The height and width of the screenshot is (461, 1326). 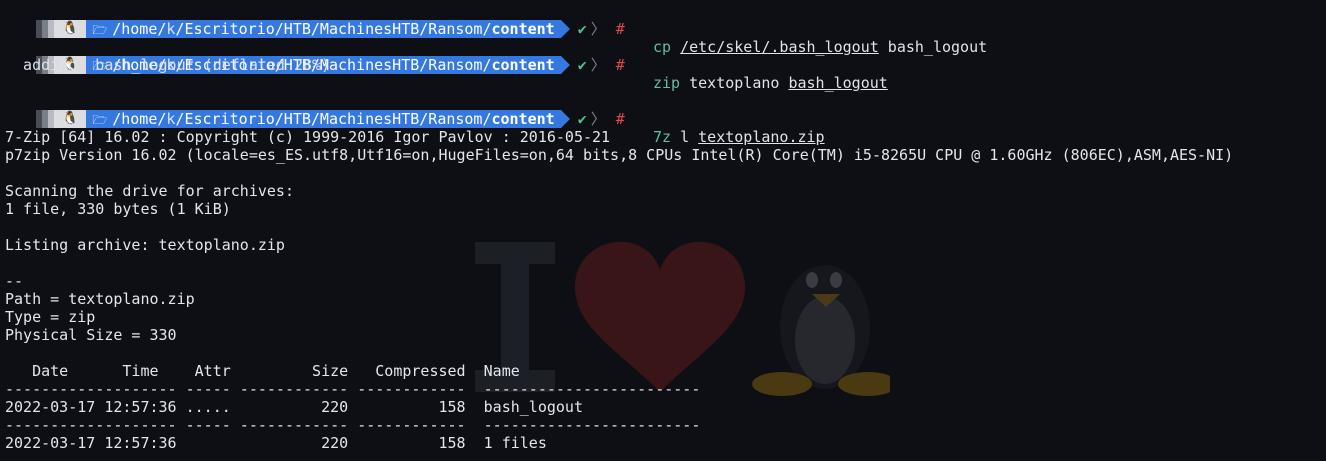 I want to click on i-love-linux-wallpaper-logo, so click(x=682, y=318).